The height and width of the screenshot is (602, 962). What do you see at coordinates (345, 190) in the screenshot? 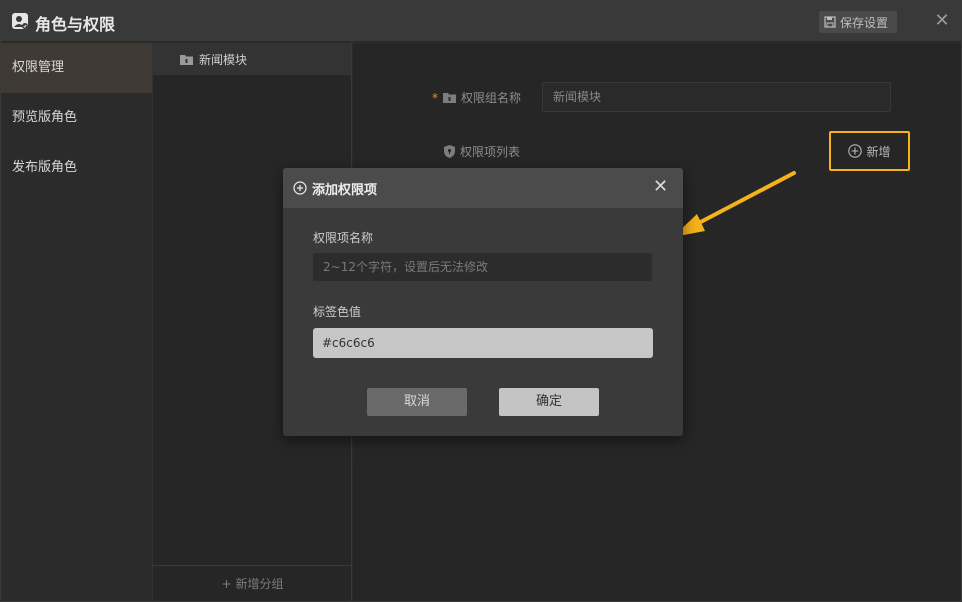
I see `dialog-title: 添加权限项` at bounding box center [345, 190].